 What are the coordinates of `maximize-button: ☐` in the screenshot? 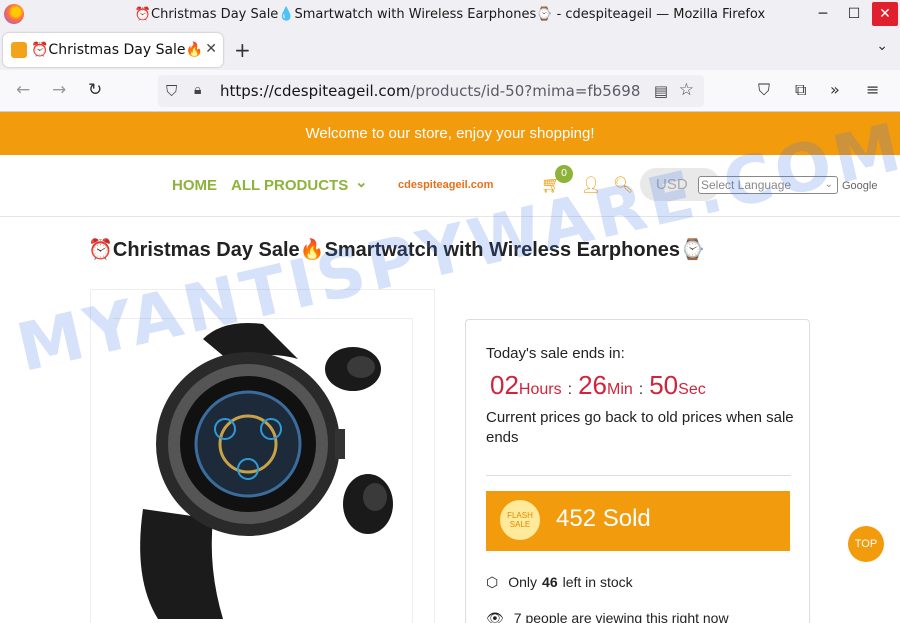 It's located at (854, 14).